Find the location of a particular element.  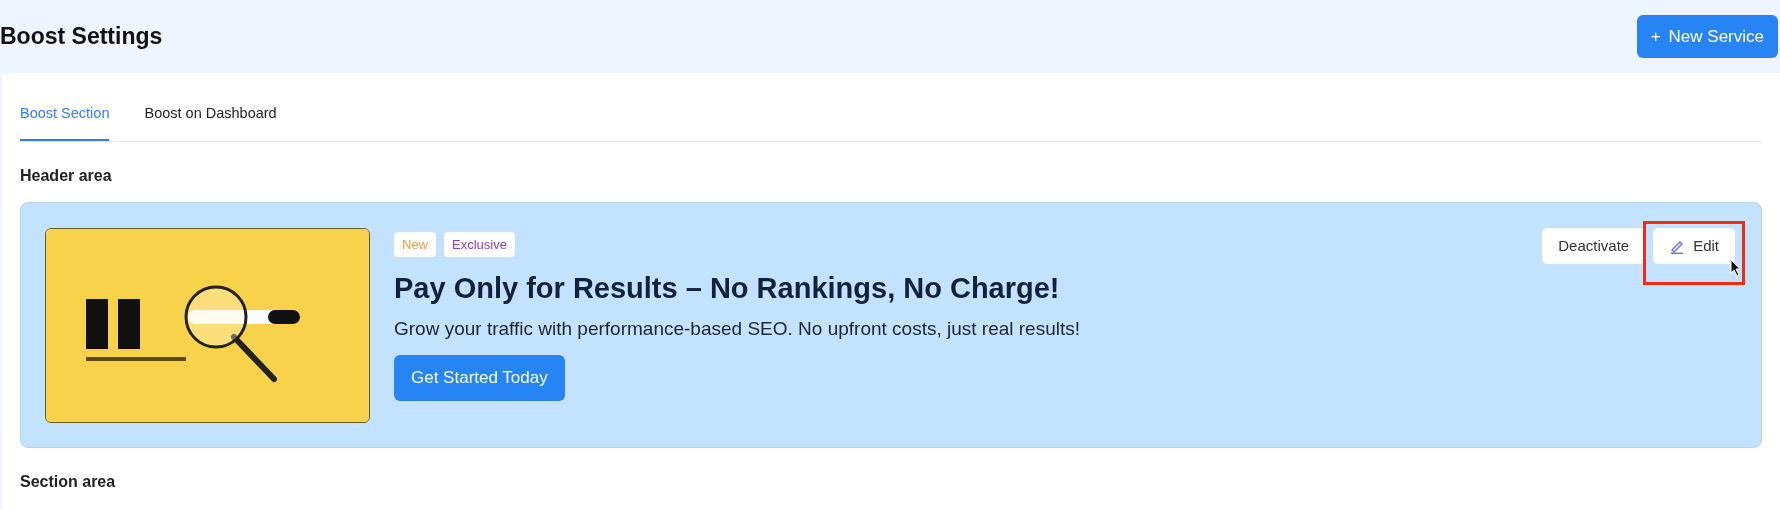

badge: New is located at coordinates (415, 244).